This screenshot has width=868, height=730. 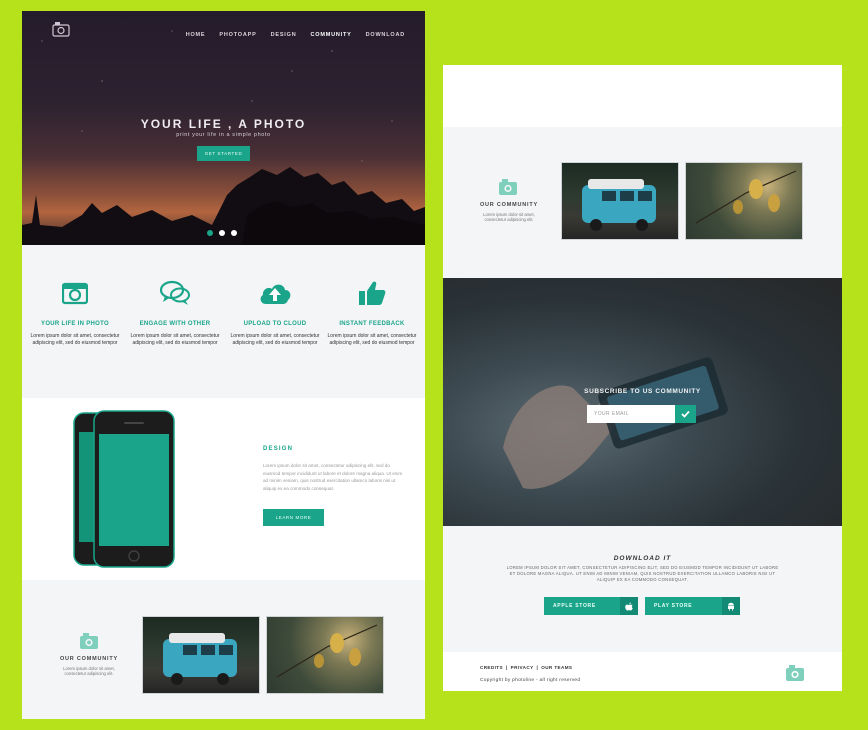 I want to click on feature-title: YOUR LIFE IN PHOTO, so click(x=75, y=324).